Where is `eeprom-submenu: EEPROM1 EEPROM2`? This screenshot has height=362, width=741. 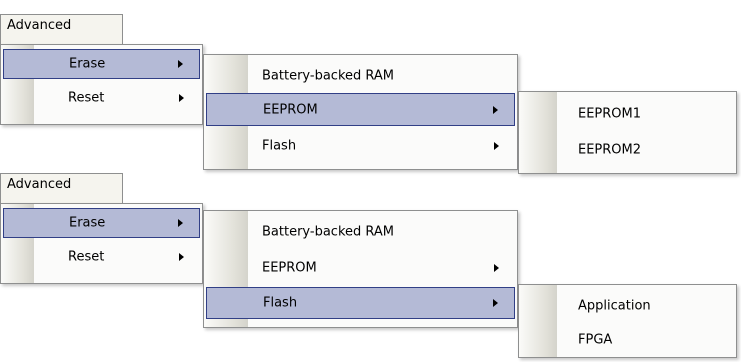
eeprom-submenu: EEPROM1 EEPROM2 is located at coordinates (627, 132).